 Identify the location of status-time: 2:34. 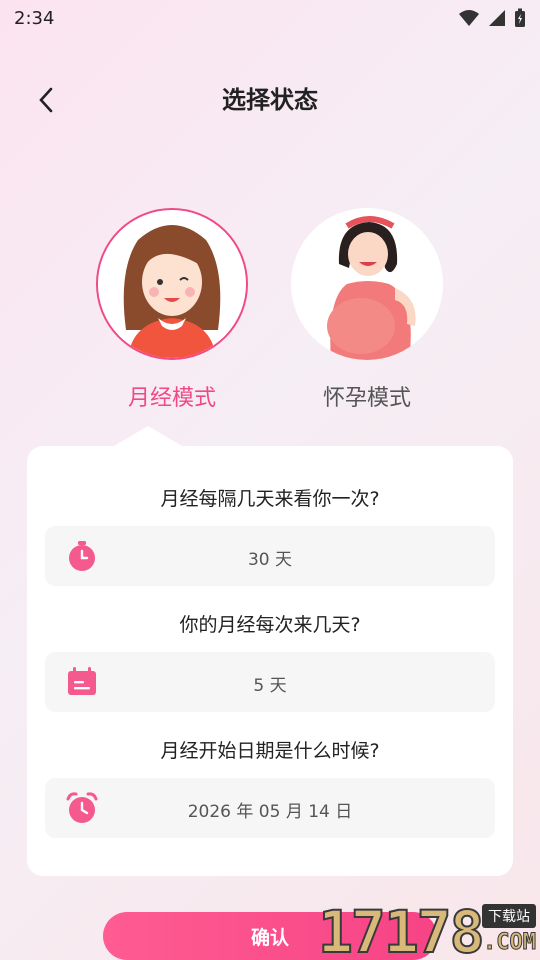
(34, 18).